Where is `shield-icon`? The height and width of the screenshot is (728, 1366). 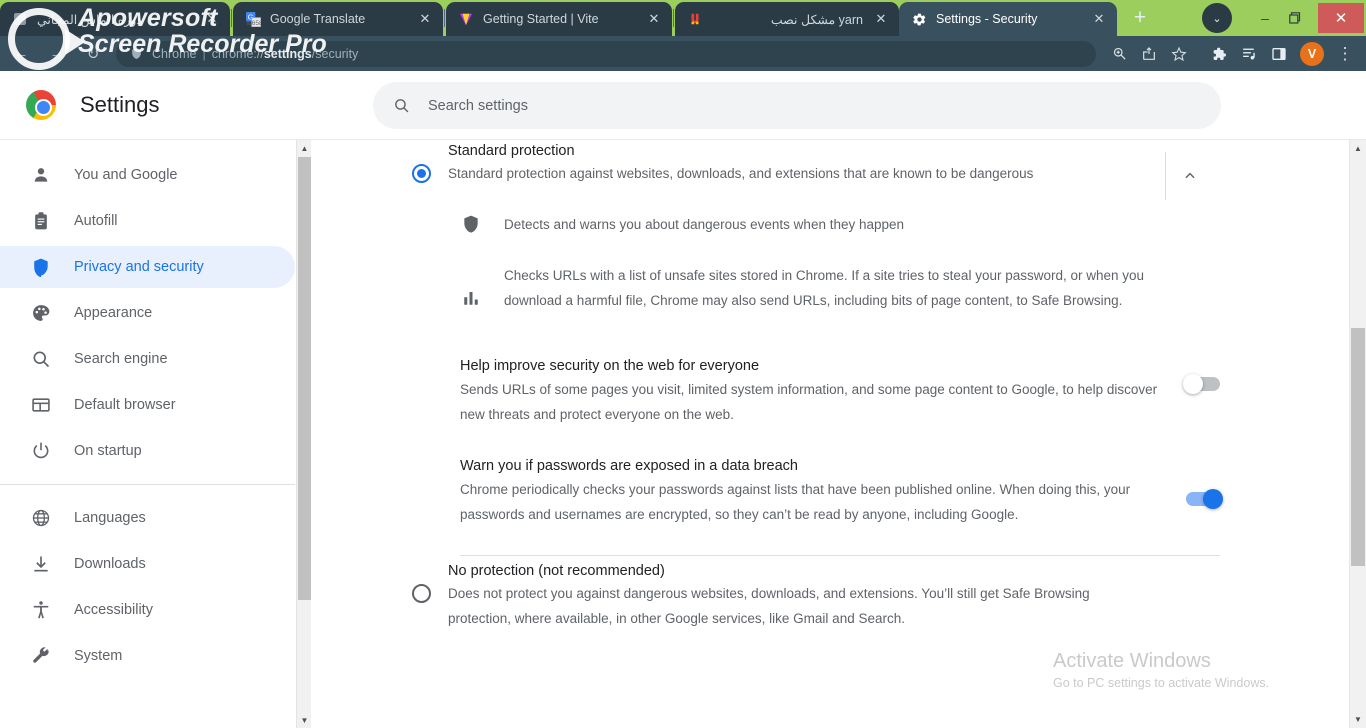
shield-icon is located at coordinates (471, 224).